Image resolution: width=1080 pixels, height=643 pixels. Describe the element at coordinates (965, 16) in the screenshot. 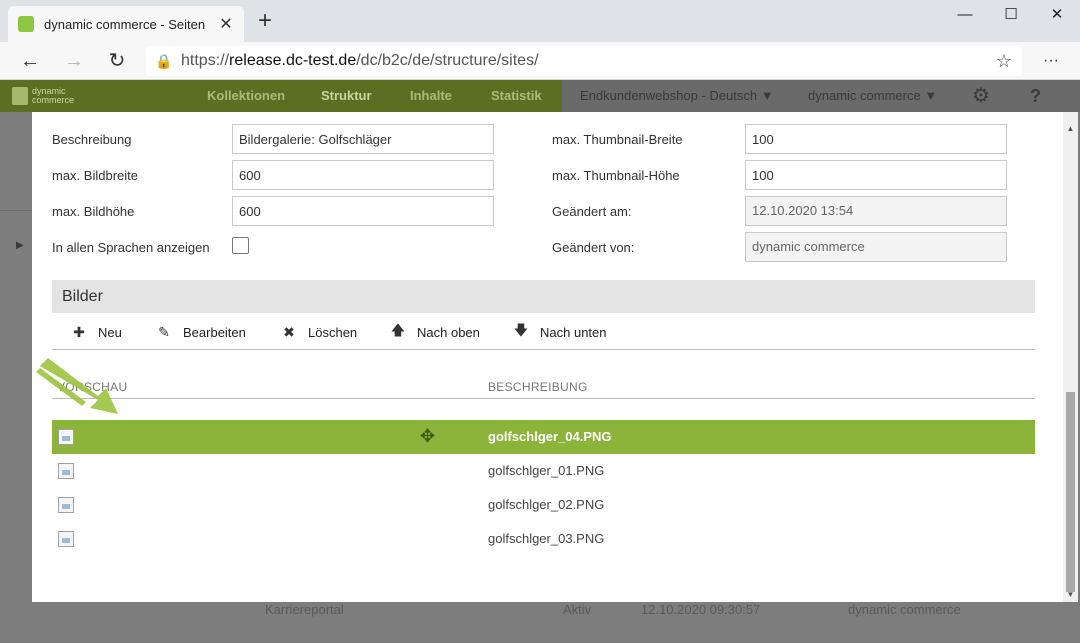

I see `minimize-icon: —` at that location.